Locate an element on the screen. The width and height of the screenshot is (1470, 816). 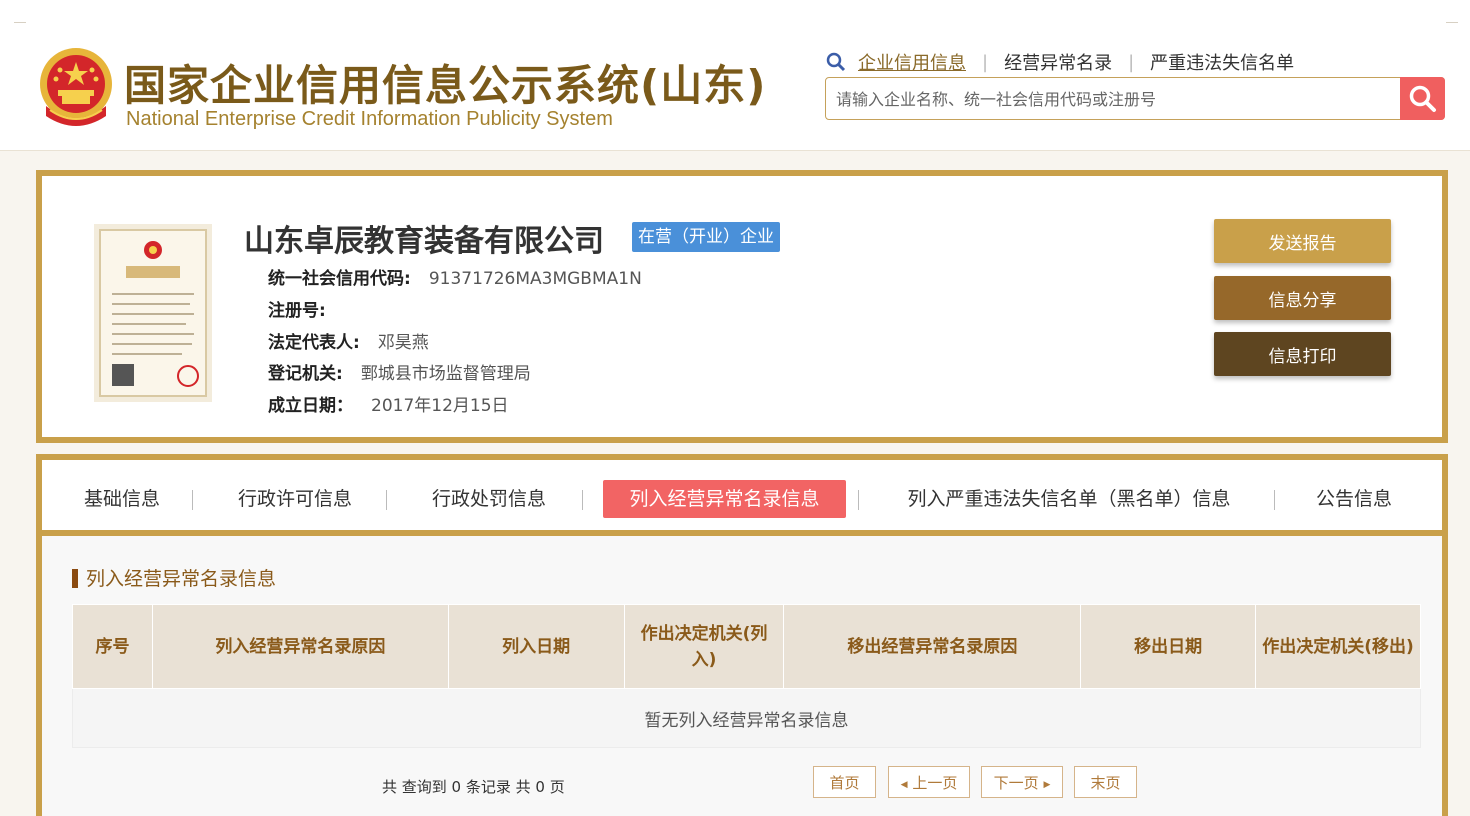
send-report-button: 发送报告 is located at coordinates (1302, 241).